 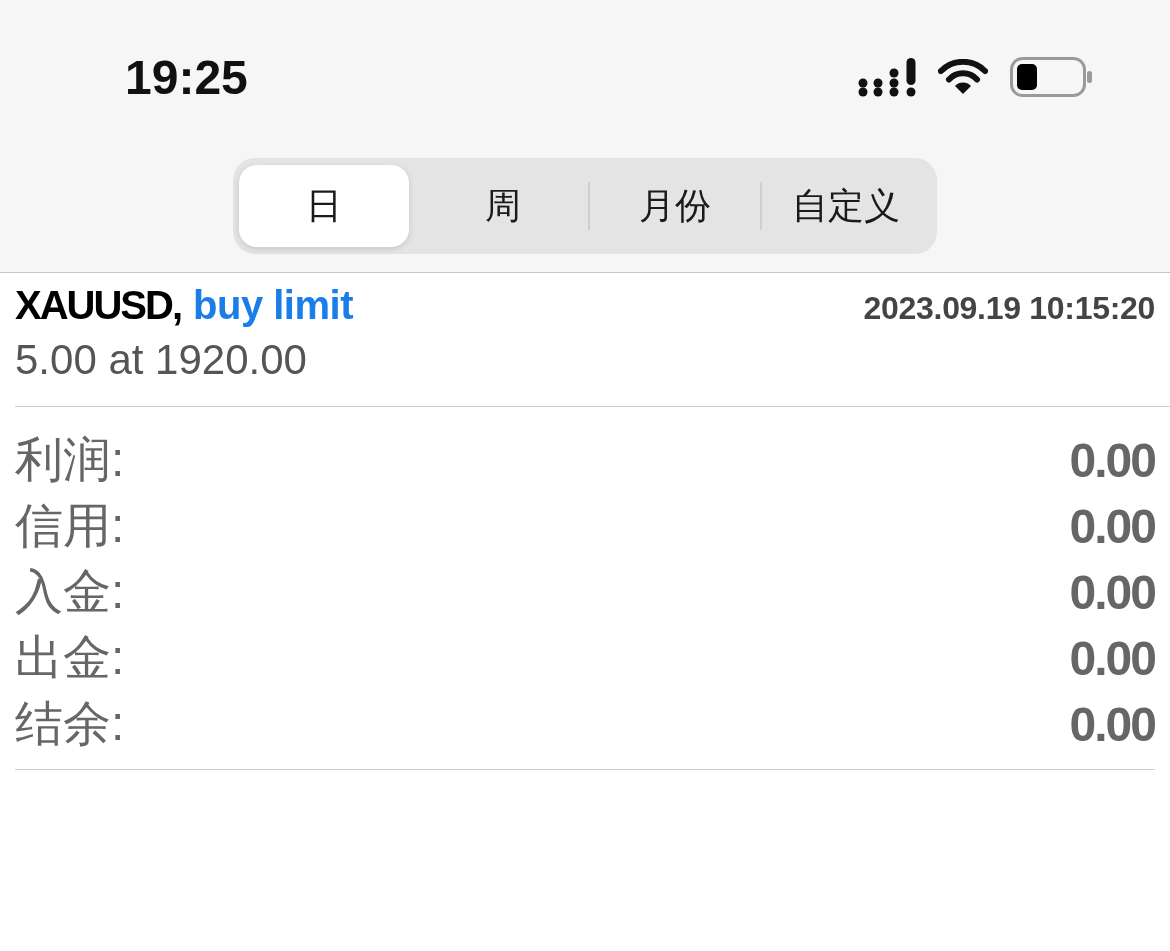 I want to click on period-tab: 日, so click(x=324, y=206).